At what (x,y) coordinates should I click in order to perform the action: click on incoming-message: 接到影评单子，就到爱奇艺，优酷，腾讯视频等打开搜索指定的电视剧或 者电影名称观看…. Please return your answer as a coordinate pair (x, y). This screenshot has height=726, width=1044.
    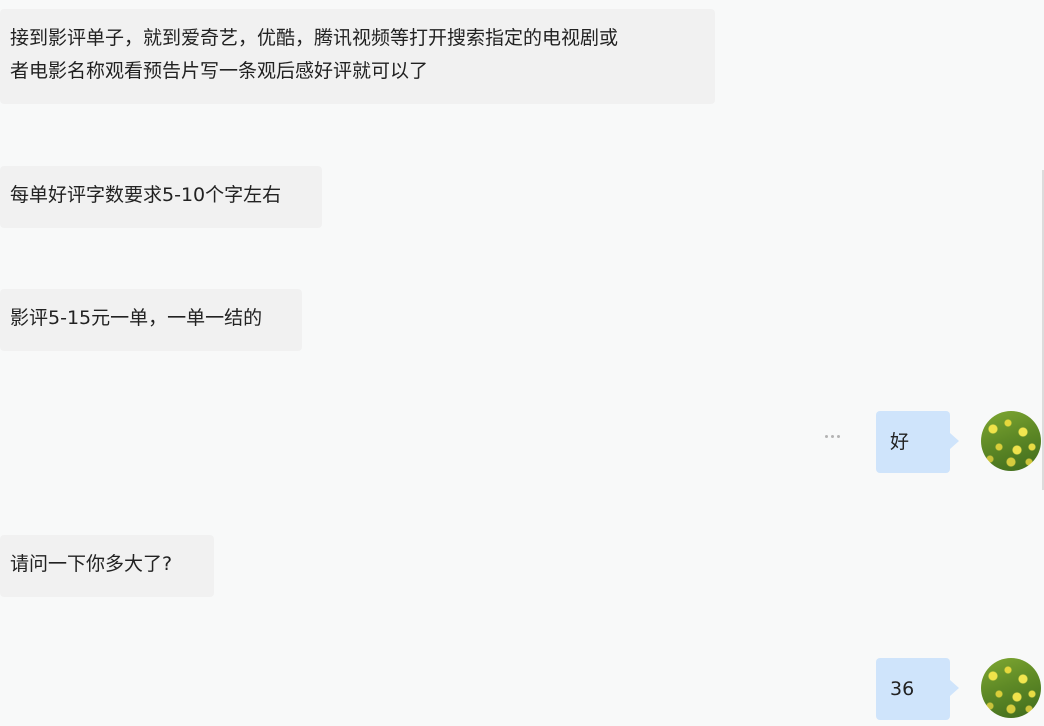
    Looking at the image, I should click on (357, 56).